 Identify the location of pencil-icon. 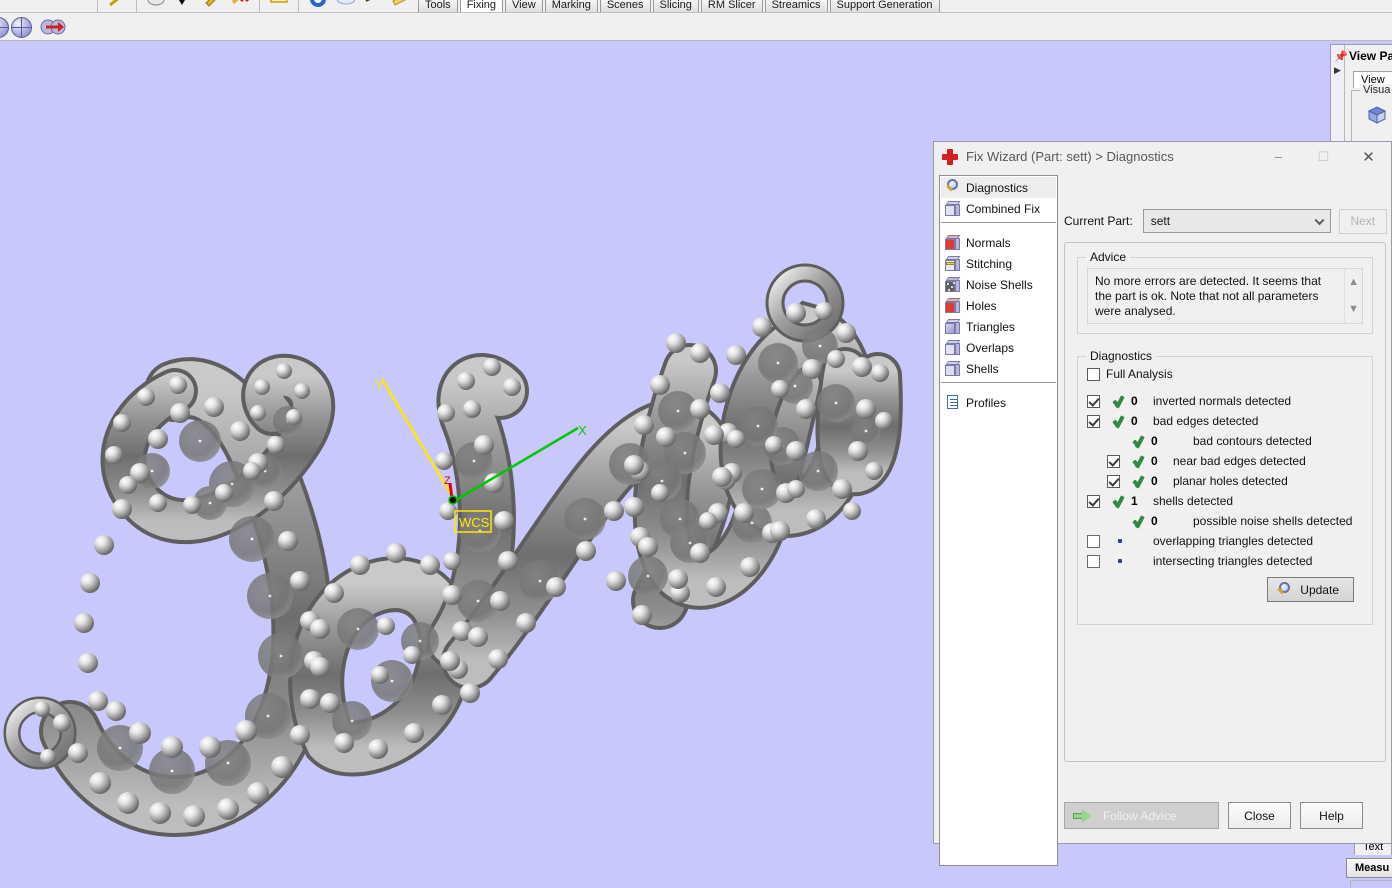
(212, 6).